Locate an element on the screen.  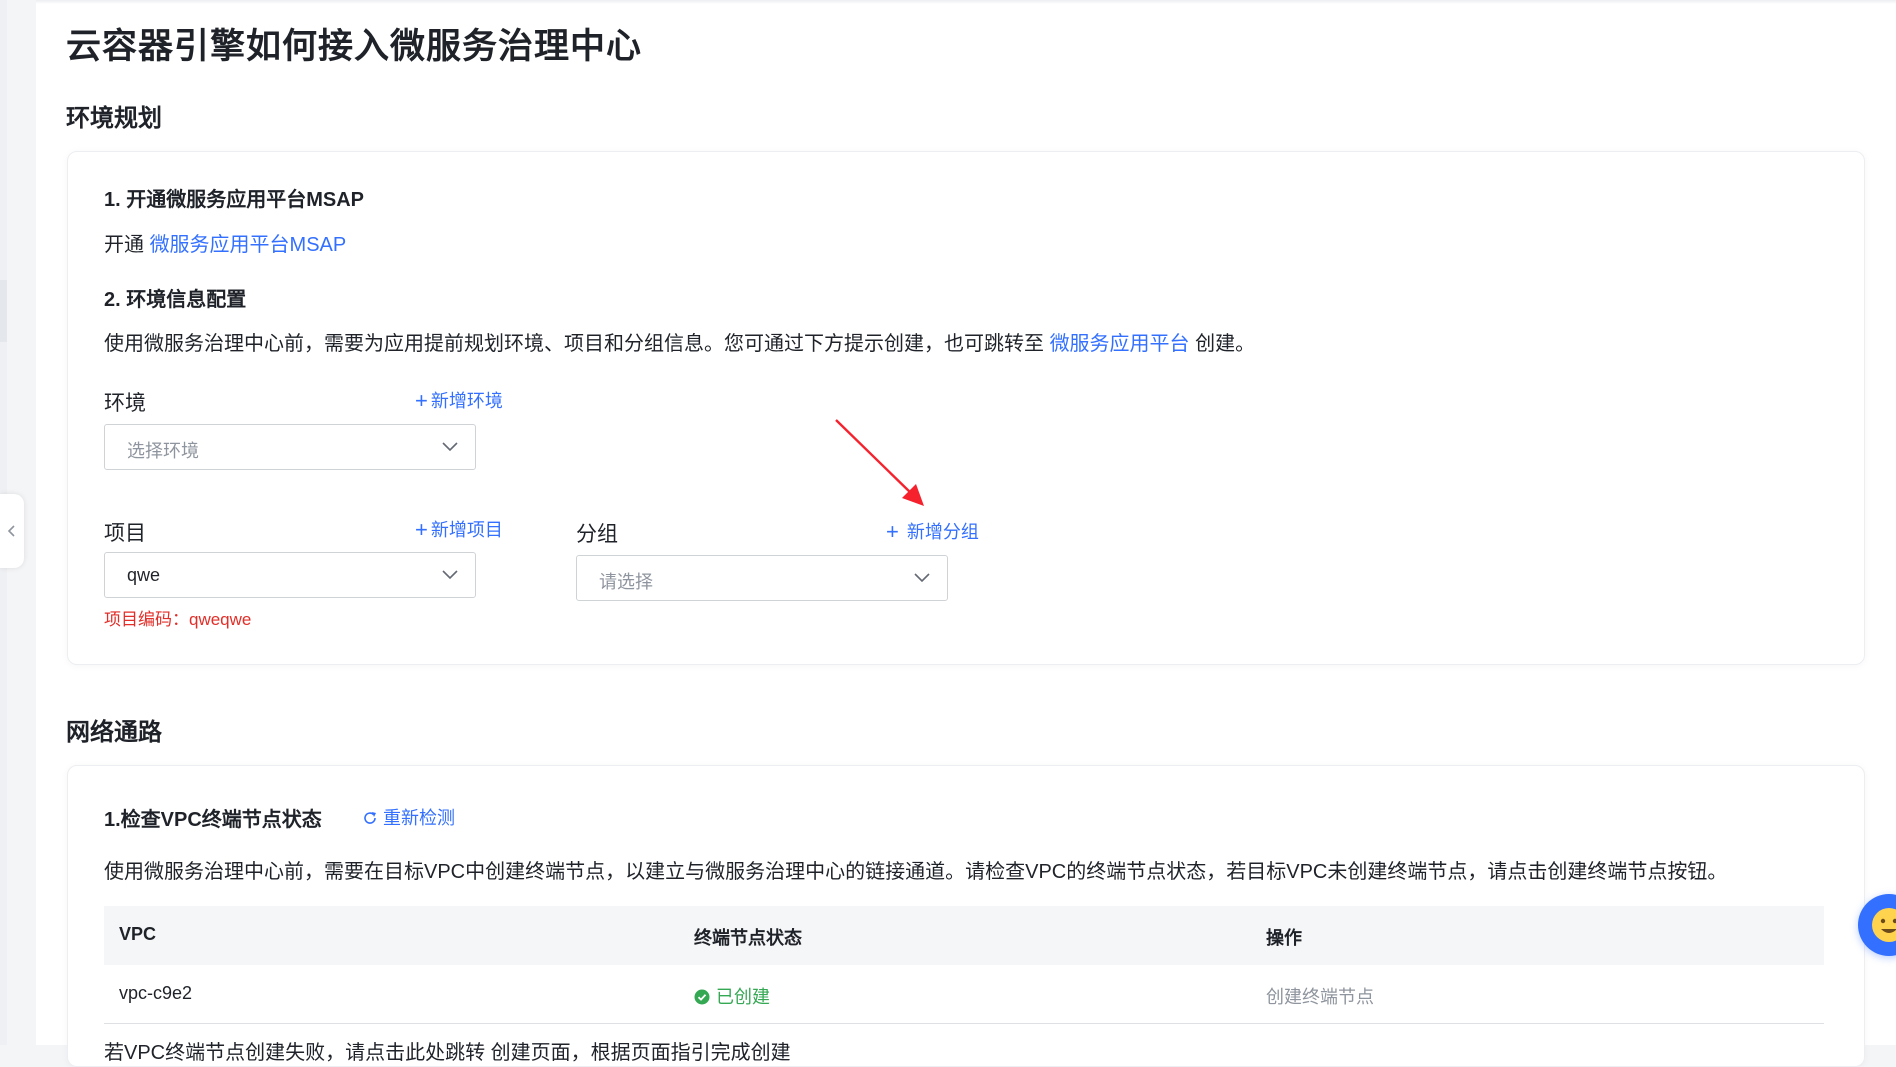
add-group-button: + 新增分组 is located at coordinates (932, 531).